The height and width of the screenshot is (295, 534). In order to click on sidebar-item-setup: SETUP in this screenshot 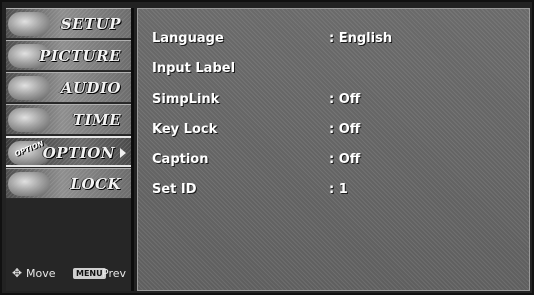, I will do `click(68, 23)`.